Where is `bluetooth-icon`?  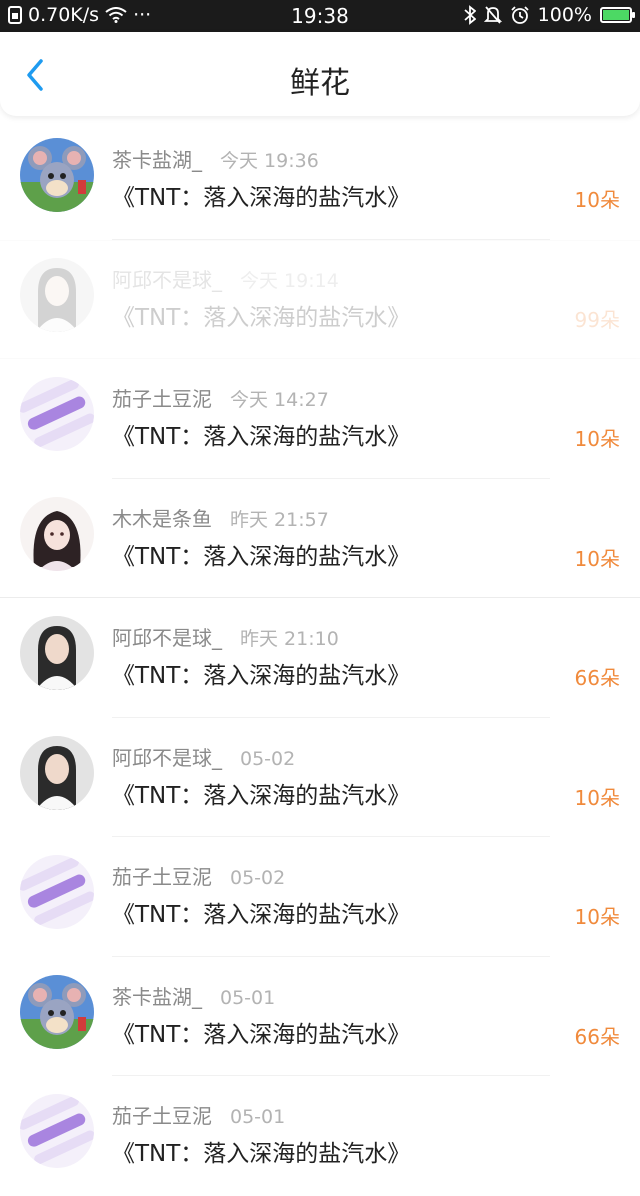 bluetooth-icon is located at coordinates (470, 15).